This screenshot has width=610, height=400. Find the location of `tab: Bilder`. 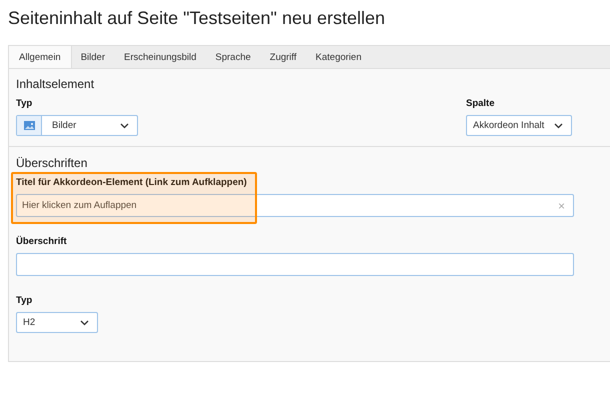

tab: Bilder is located at coordinates (94, 57).